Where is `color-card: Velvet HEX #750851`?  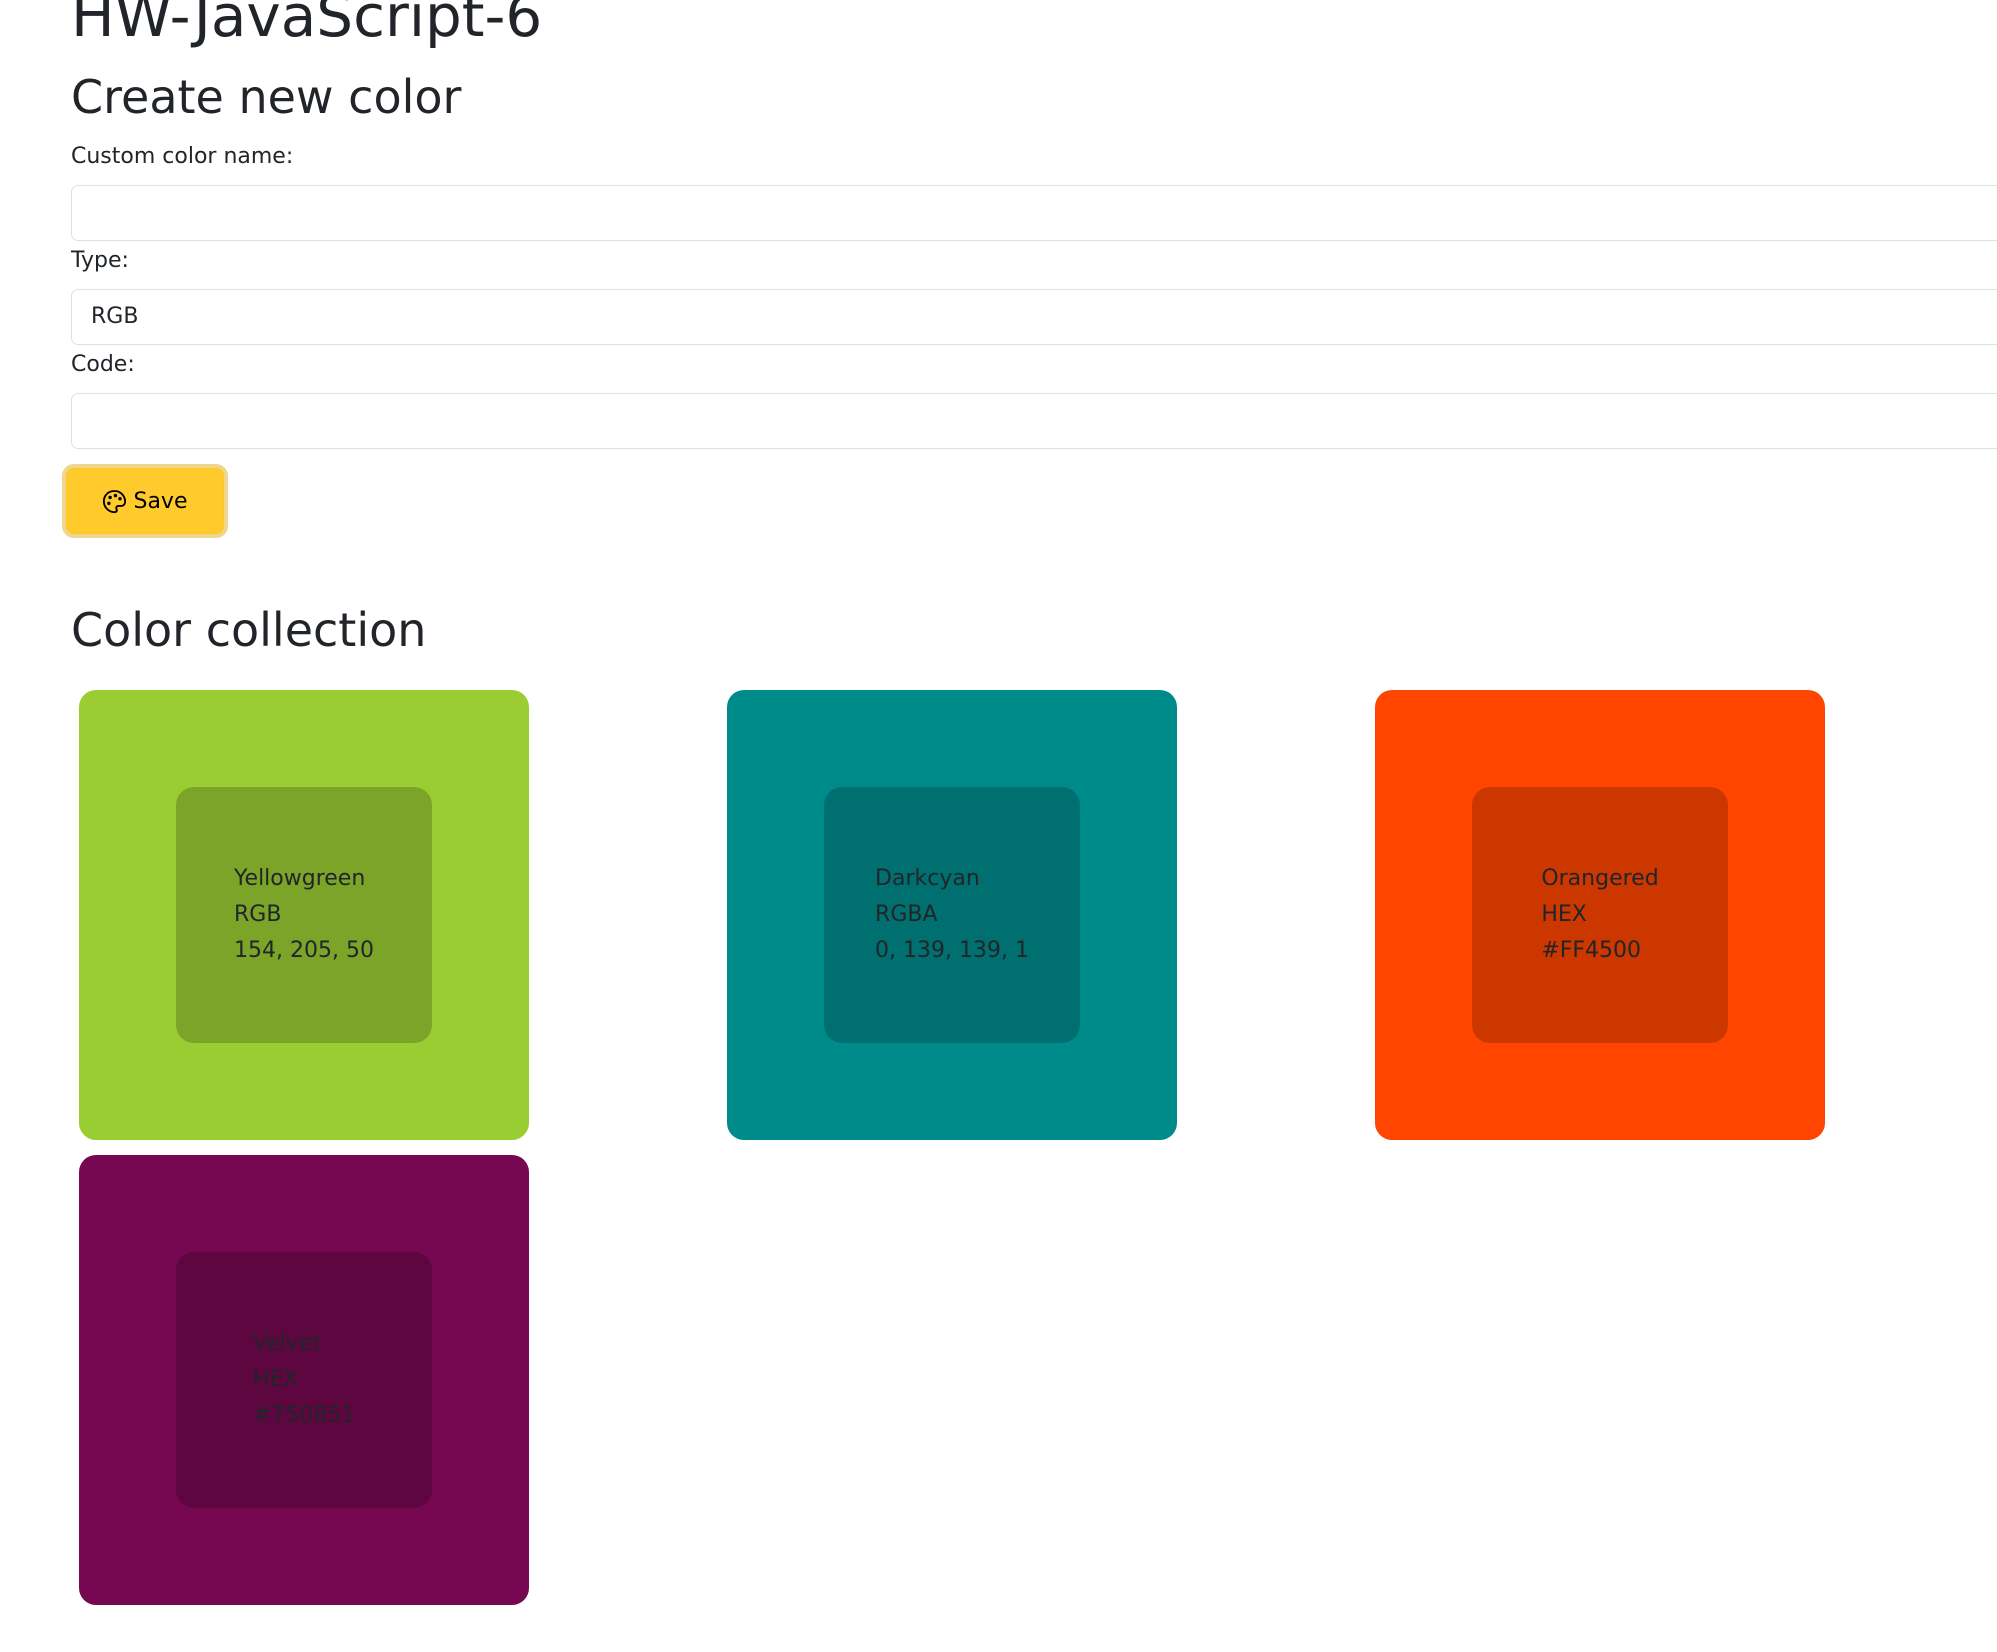
color-card: Velvet HEX #750851 is located at coordinates (304, 1380).